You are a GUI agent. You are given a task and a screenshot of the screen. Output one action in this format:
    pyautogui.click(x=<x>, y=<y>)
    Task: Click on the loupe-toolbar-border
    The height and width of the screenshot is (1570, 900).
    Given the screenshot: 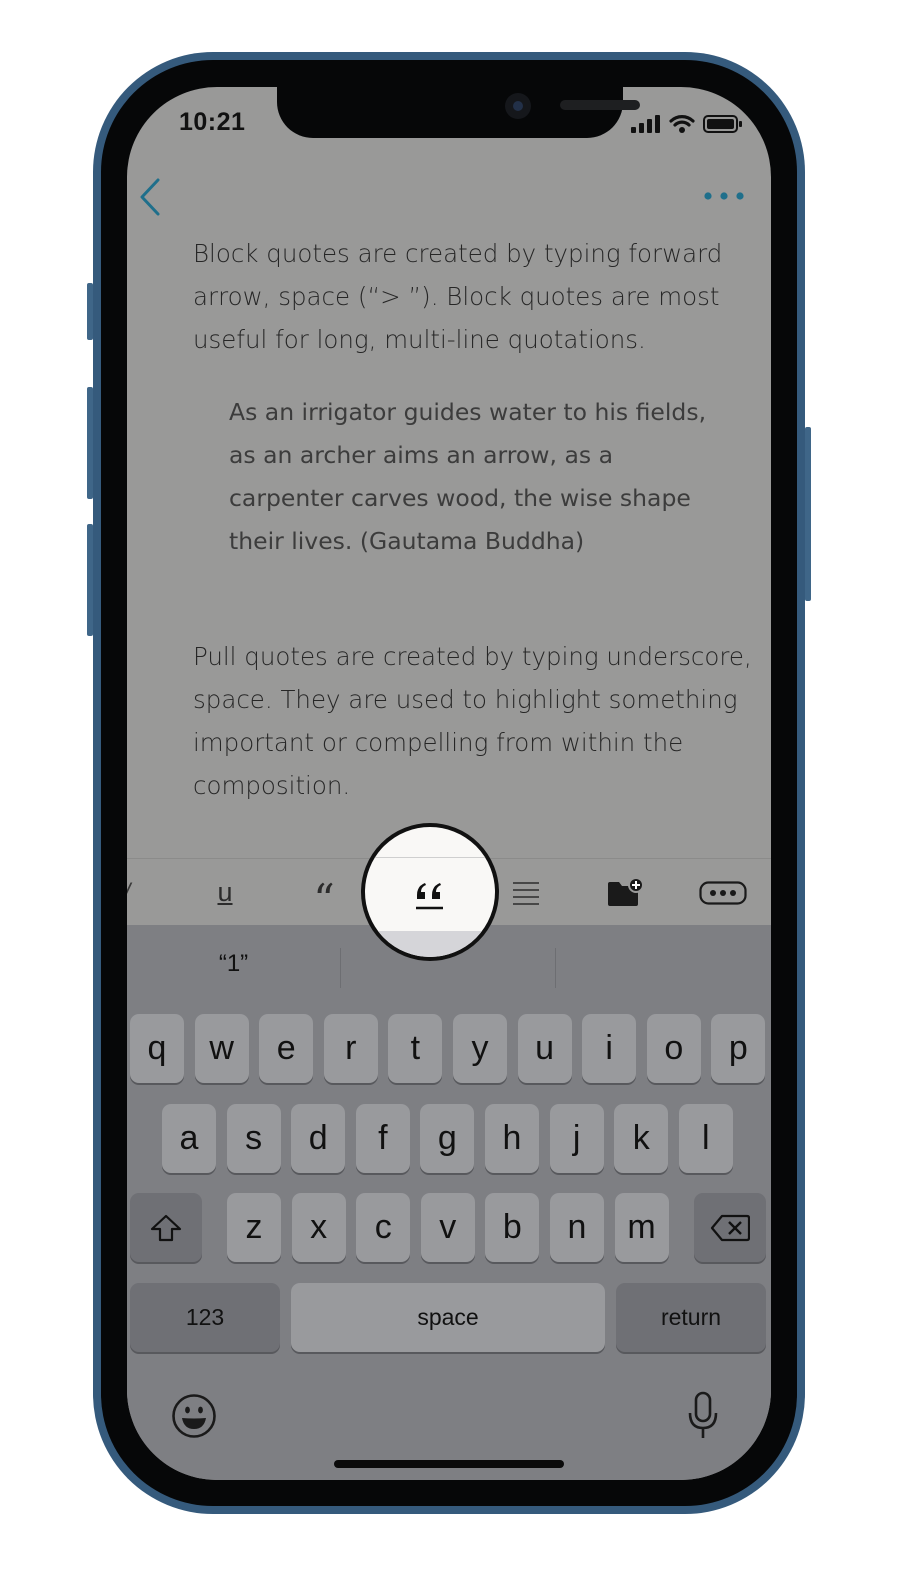 What is the action you would take?
    pyautogui.click(x=430, y=857)
    